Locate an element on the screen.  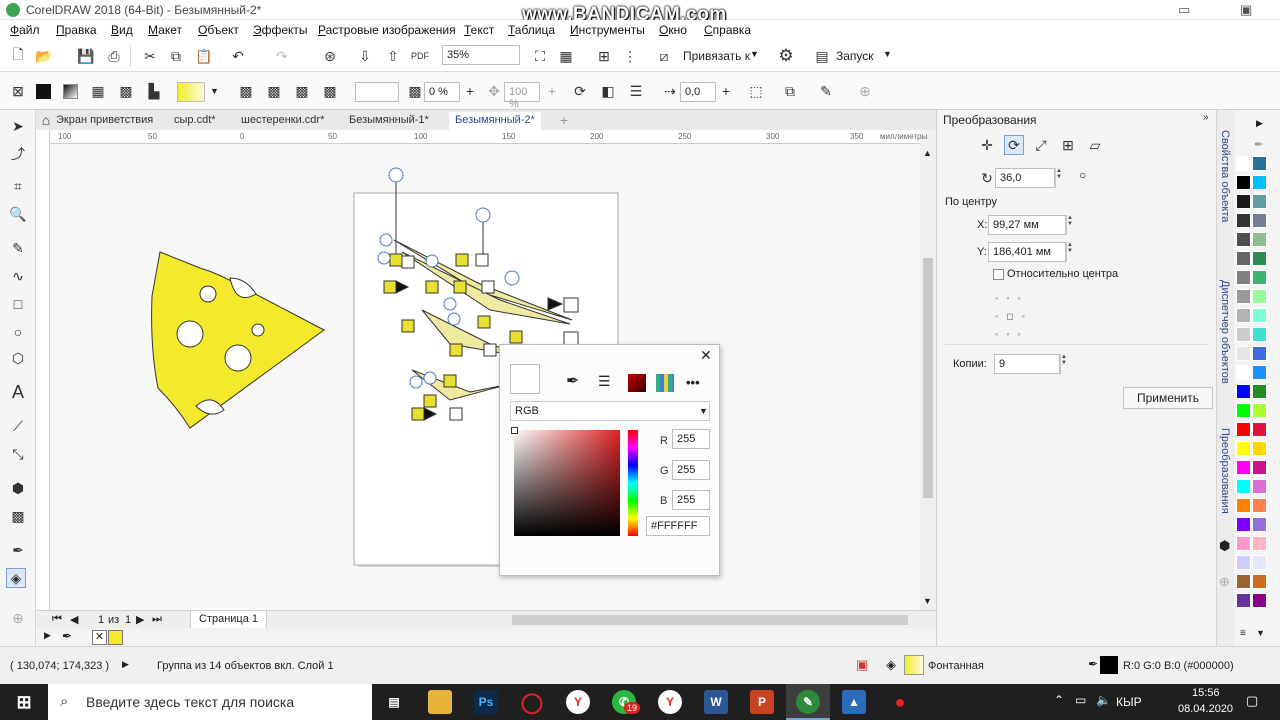
polygon-tool-icon: ⬡ is located at coordinates (18, 358).